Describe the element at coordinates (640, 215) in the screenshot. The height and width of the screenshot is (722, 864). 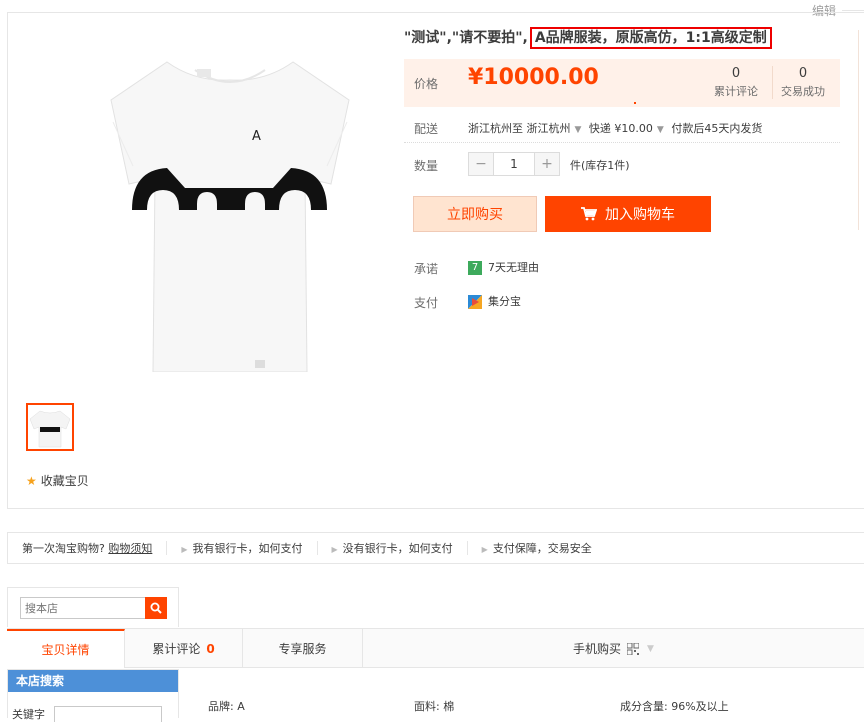
I see `add-to-cart-label: 加入购物车` at that location.